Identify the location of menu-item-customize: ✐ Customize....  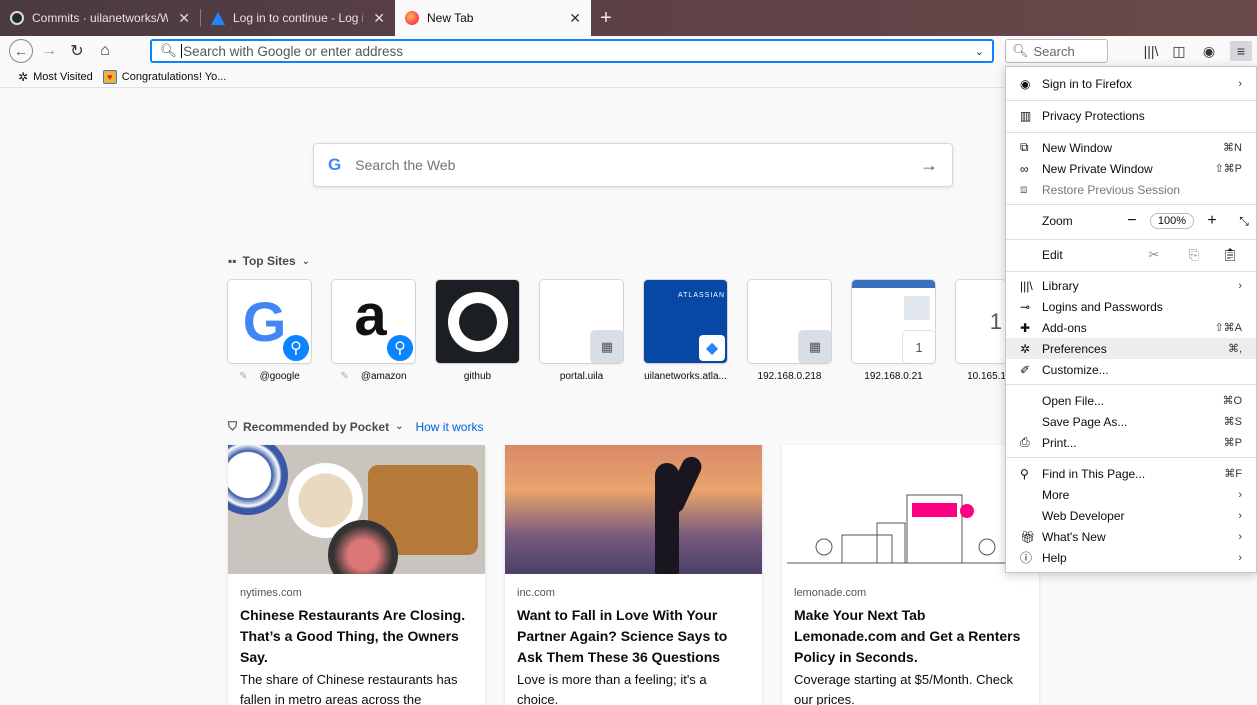
(1131, 369).